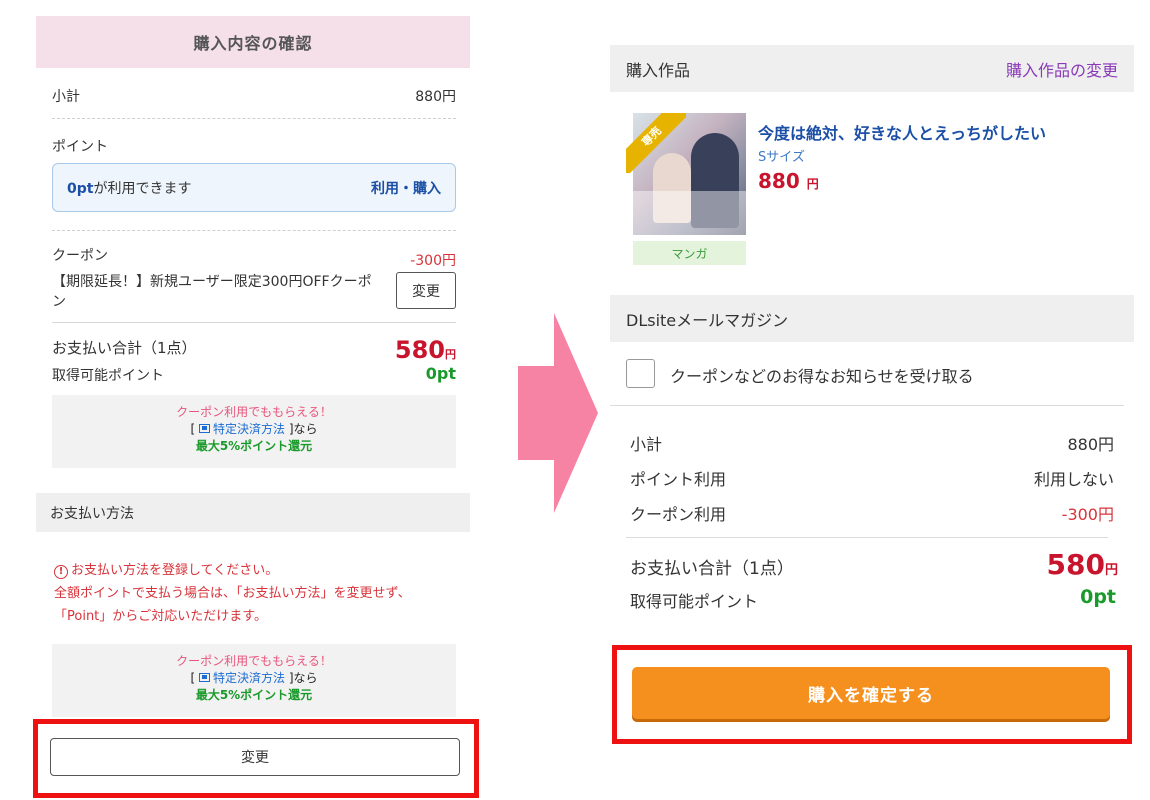  Describe the element at coordinates (678, 479) in the screenshot. I see `summary-label: ポイント利用` at that location.